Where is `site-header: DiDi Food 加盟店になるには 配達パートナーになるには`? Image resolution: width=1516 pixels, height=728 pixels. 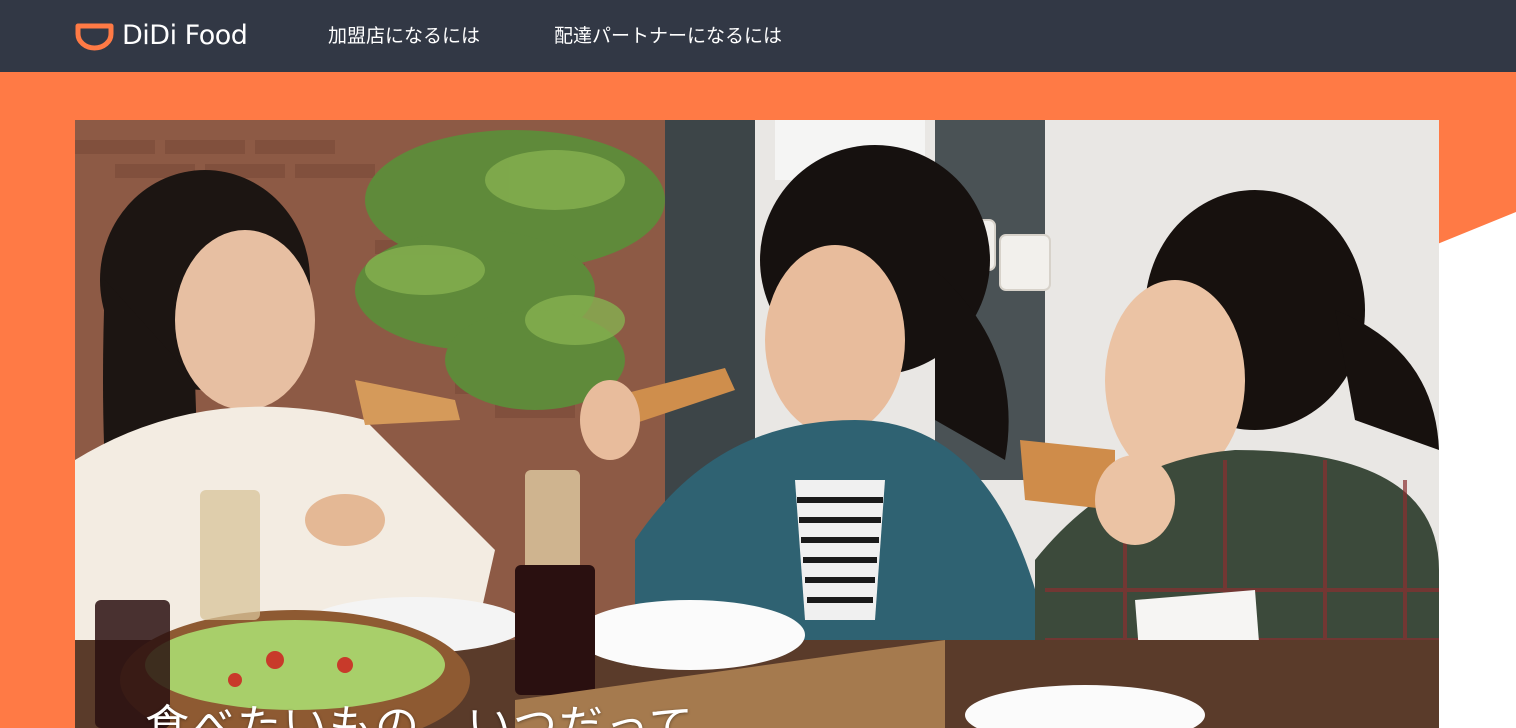
site-header: DiDi Food 加盟店になるには 配達パートナーになるには is located at coordinates (758, 36).